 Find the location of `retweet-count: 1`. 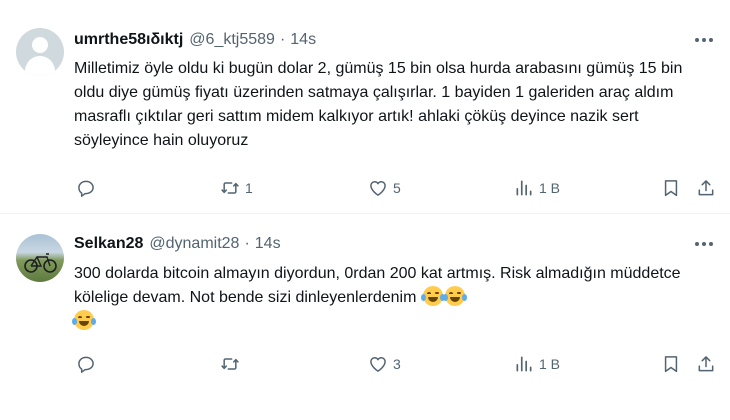

retweet-count: 1 is located at coordinates (249, 188).